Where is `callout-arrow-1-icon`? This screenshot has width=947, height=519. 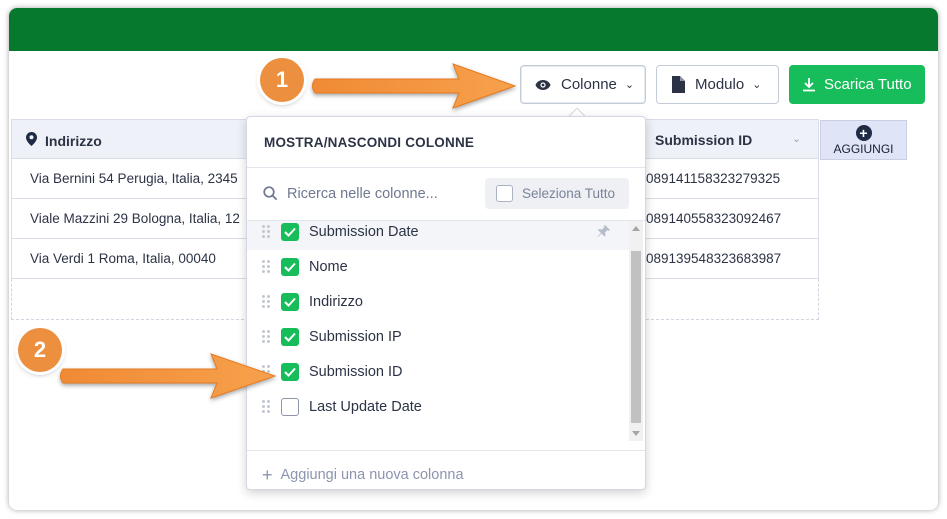
callout-arrow-1-icon is located at coordinates (414, 86).